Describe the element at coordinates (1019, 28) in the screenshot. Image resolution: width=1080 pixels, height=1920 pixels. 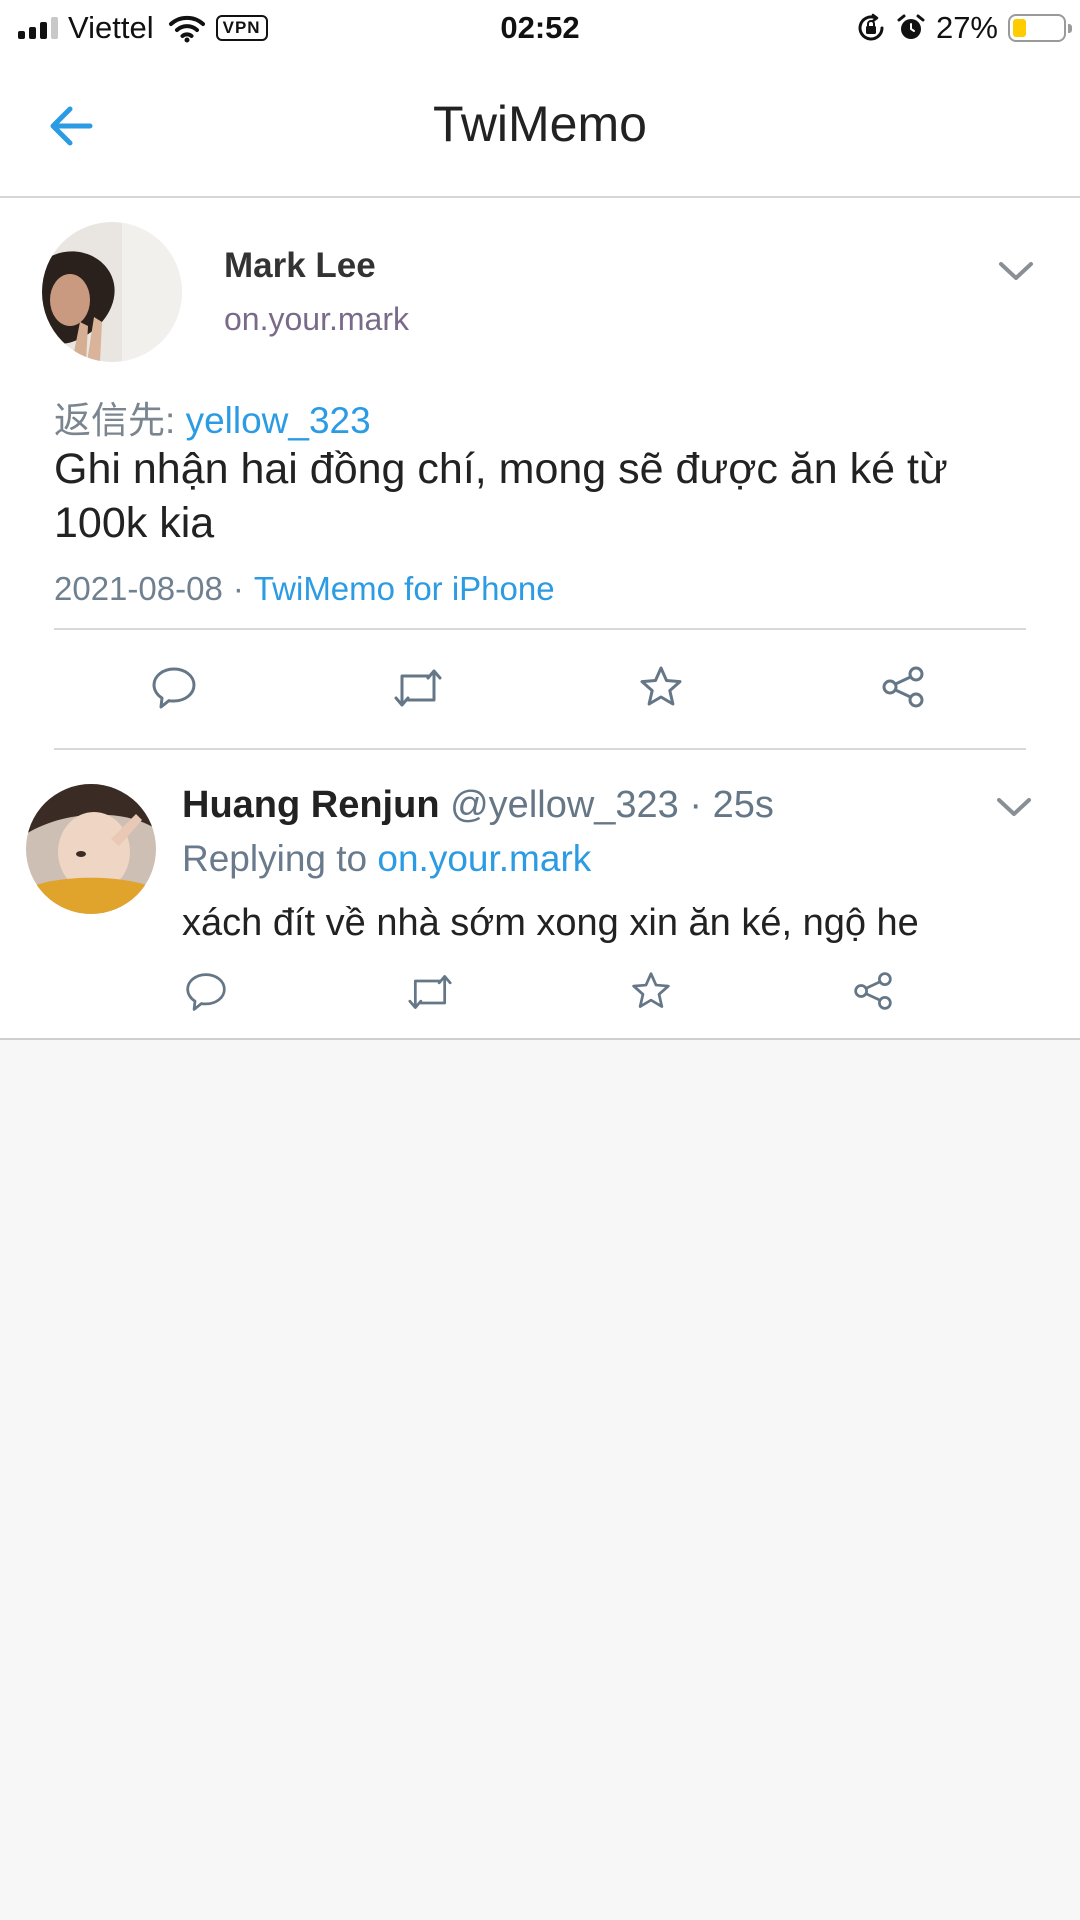
I see `battery-level` at that location.